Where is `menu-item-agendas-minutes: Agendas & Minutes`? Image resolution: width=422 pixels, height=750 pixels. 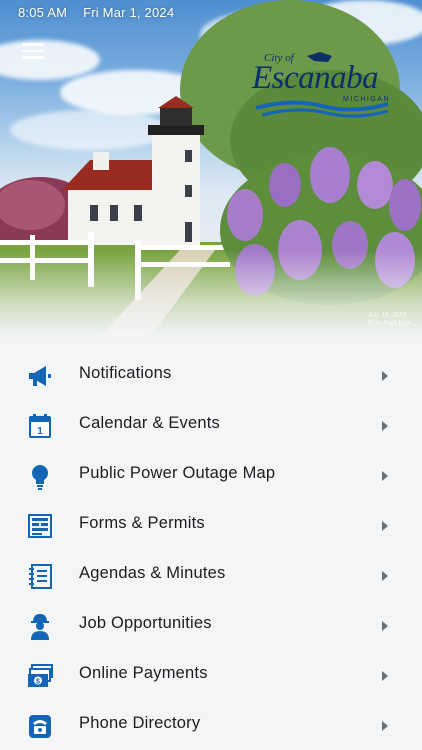 menu-item-agendas-minutes: Agendas & Minutes is located at coordinates (211, 575).